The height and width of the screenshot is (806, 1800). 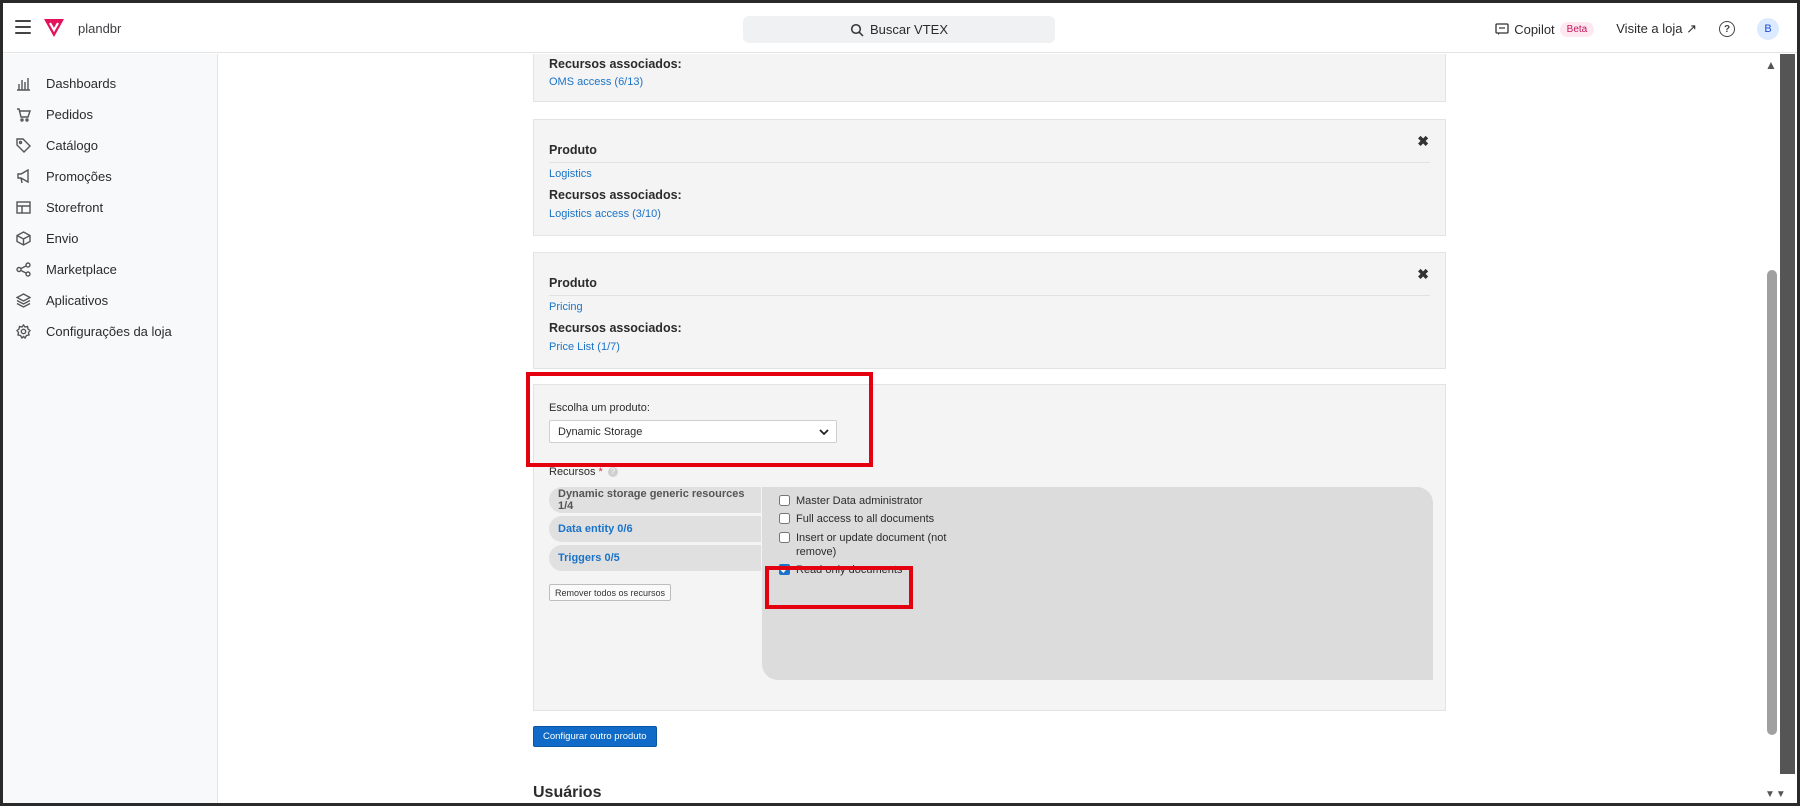 I want to click on sidebar-item-label: Catálogo, so click(x=72, y=145).